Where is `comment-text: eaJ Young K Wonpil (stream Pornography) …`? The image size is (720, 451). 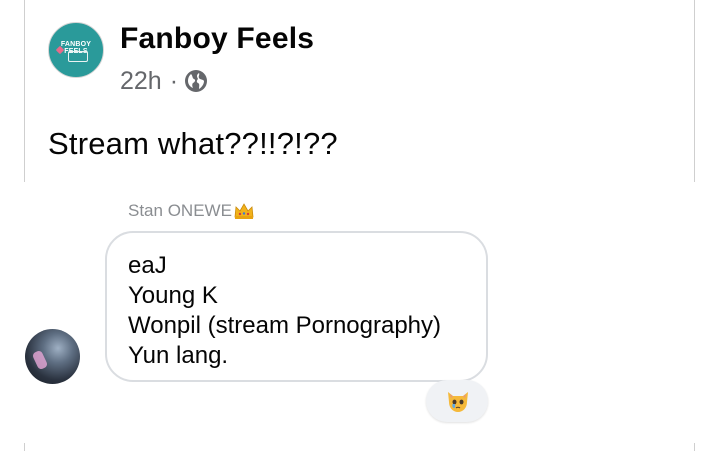
comment-text: eaJ Young K Wonpil (stream Pornography) … is located at coordinates (284, 311).